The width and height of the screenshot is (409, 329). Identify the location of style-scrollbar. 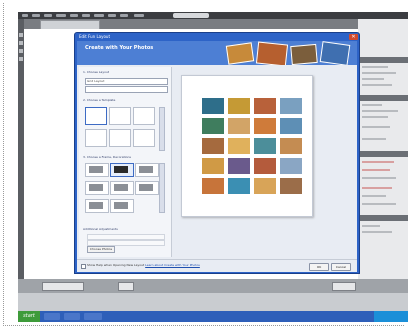
(162, 188).